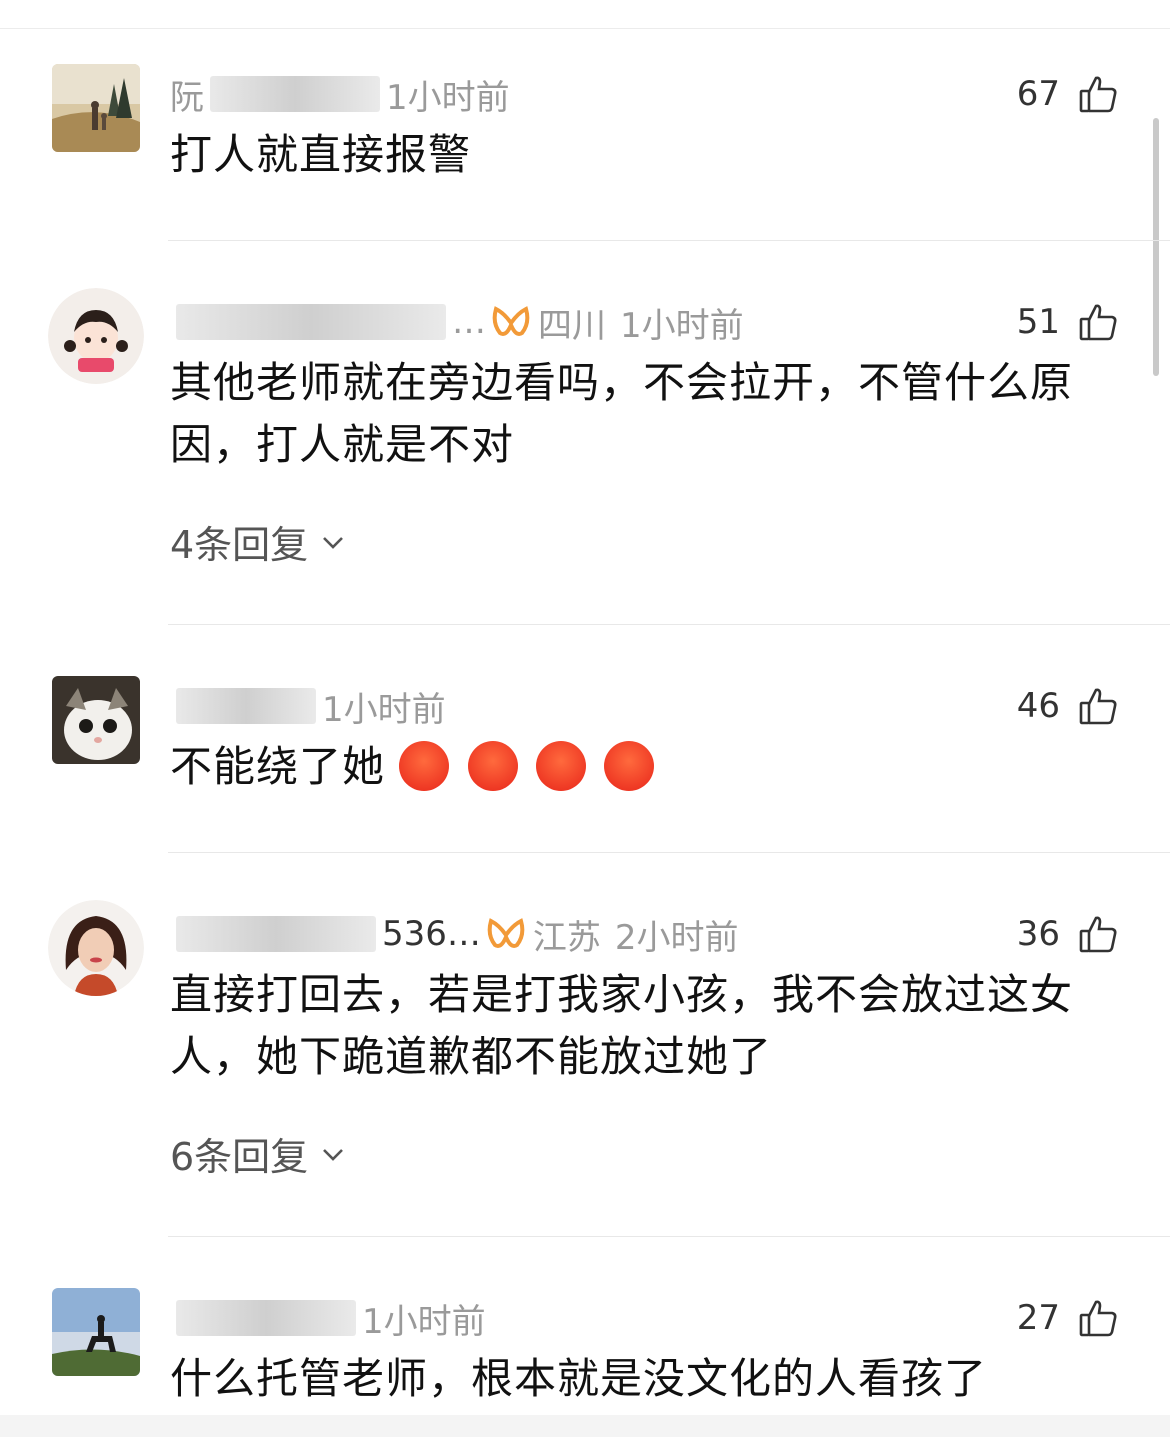 The width and height of the screenshot is (1170, 1437). Describe the element at coordinates (1067, 1318) in the screenshot. I see `like-button: 27` at that location.